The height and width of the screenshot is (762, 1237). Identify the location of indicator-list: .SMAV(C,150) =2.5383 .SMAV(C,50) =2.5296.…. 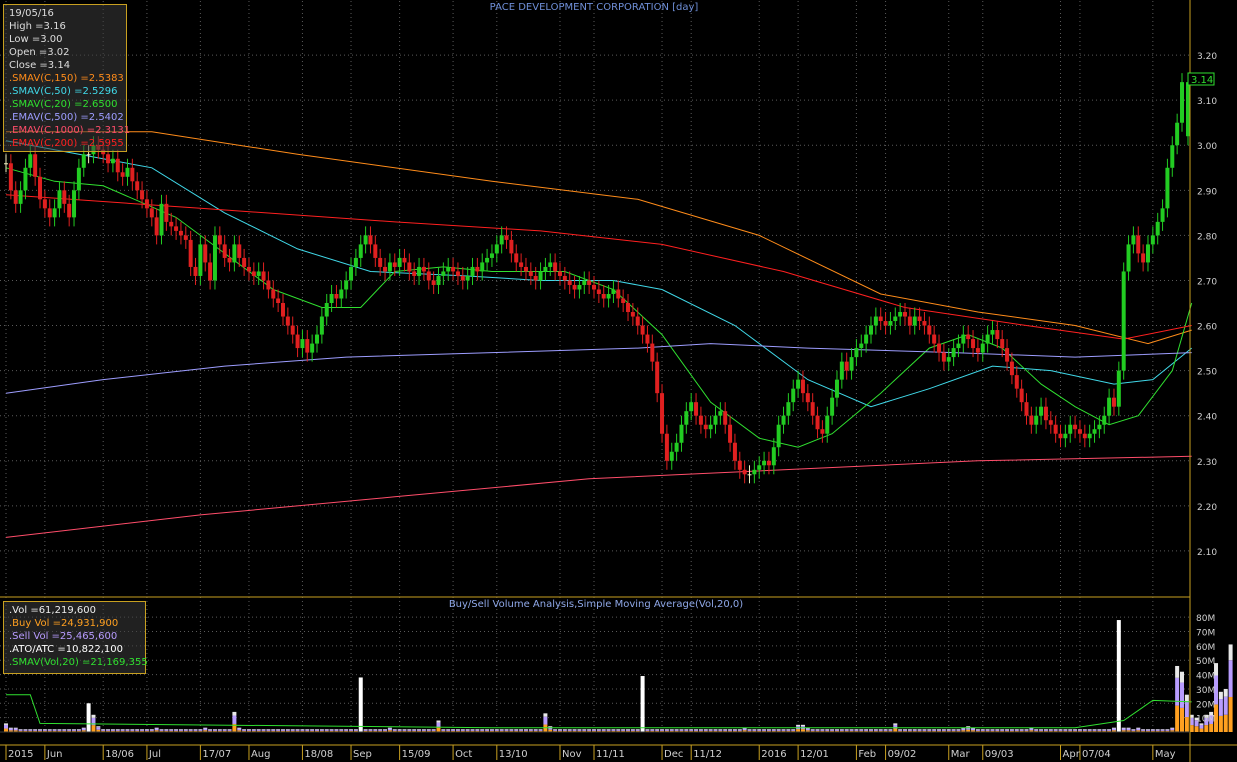
(69, 111).